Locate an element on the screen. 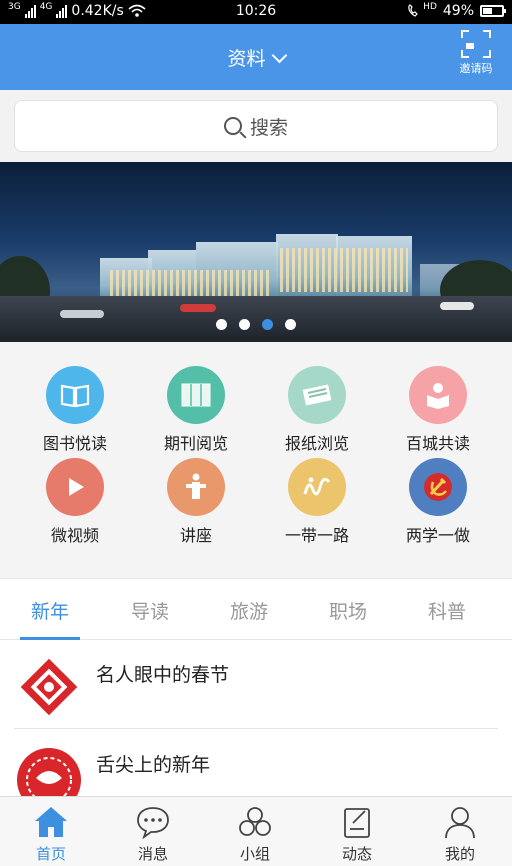 Image resolution: width=512 pixels, height=866 pixels. carousel-dot-active is located at coordinates (267, 324).